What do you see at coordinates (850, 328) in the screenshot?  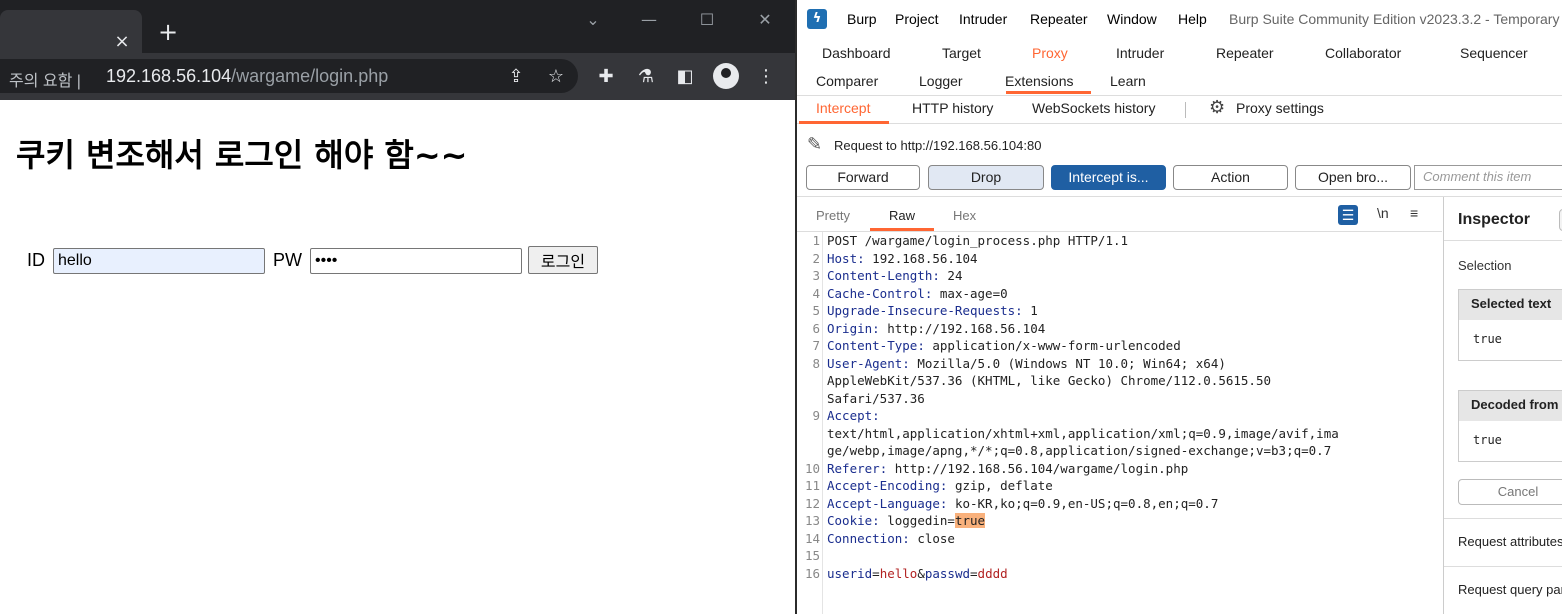 I see `header-name: Origin` at bounding box center [850, 328].